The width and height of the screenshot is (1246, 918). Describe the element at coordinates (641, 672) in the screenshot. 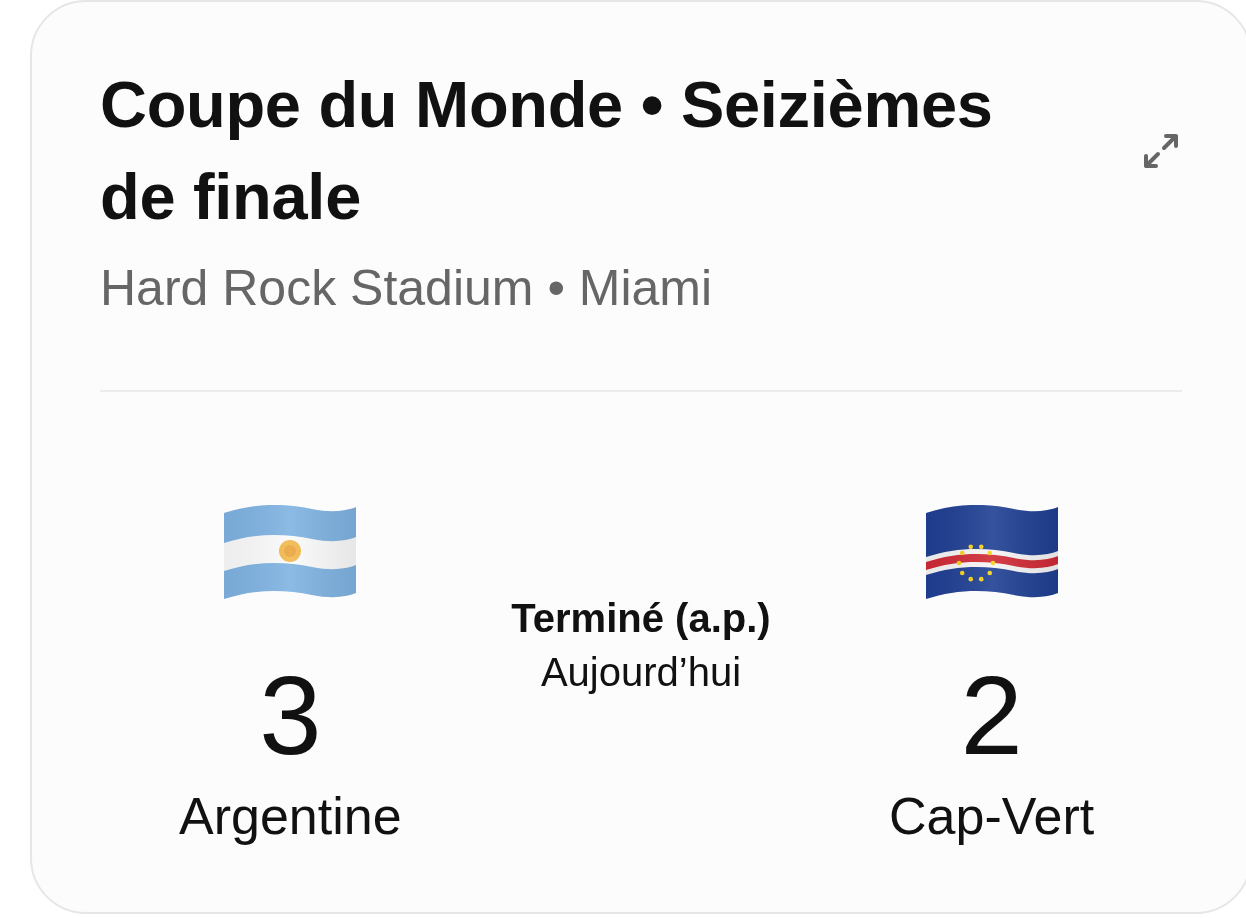

I see `match-date: Aujourd’hui` at that location.